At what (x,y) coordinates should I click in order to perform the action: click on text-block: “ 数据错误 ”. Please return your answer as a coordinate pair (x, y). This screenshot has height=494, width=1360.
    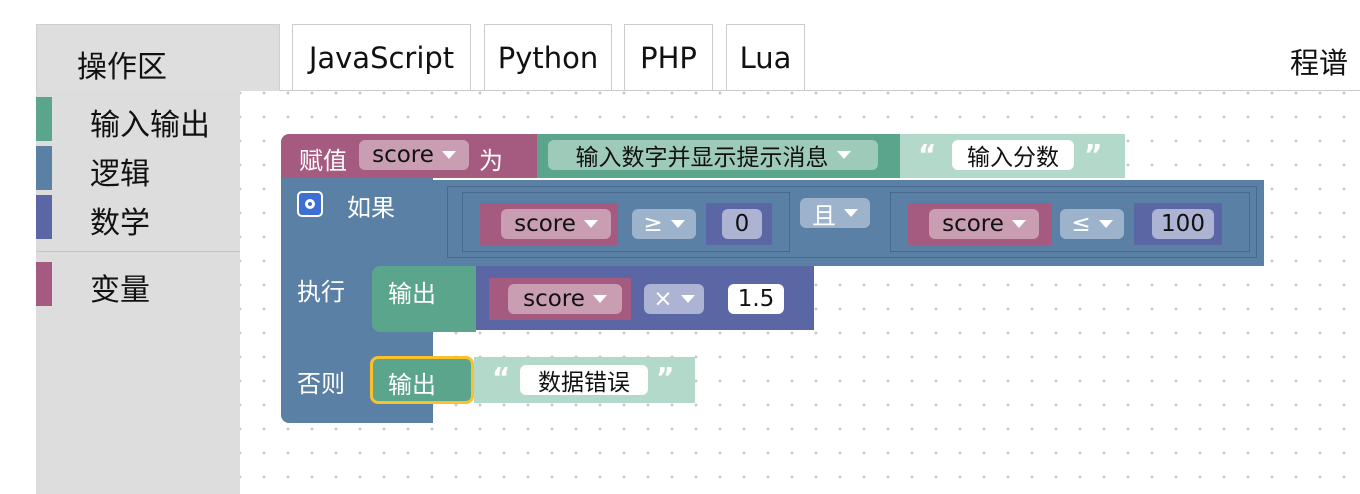
    Looking at the image, I should click on (584, 380).